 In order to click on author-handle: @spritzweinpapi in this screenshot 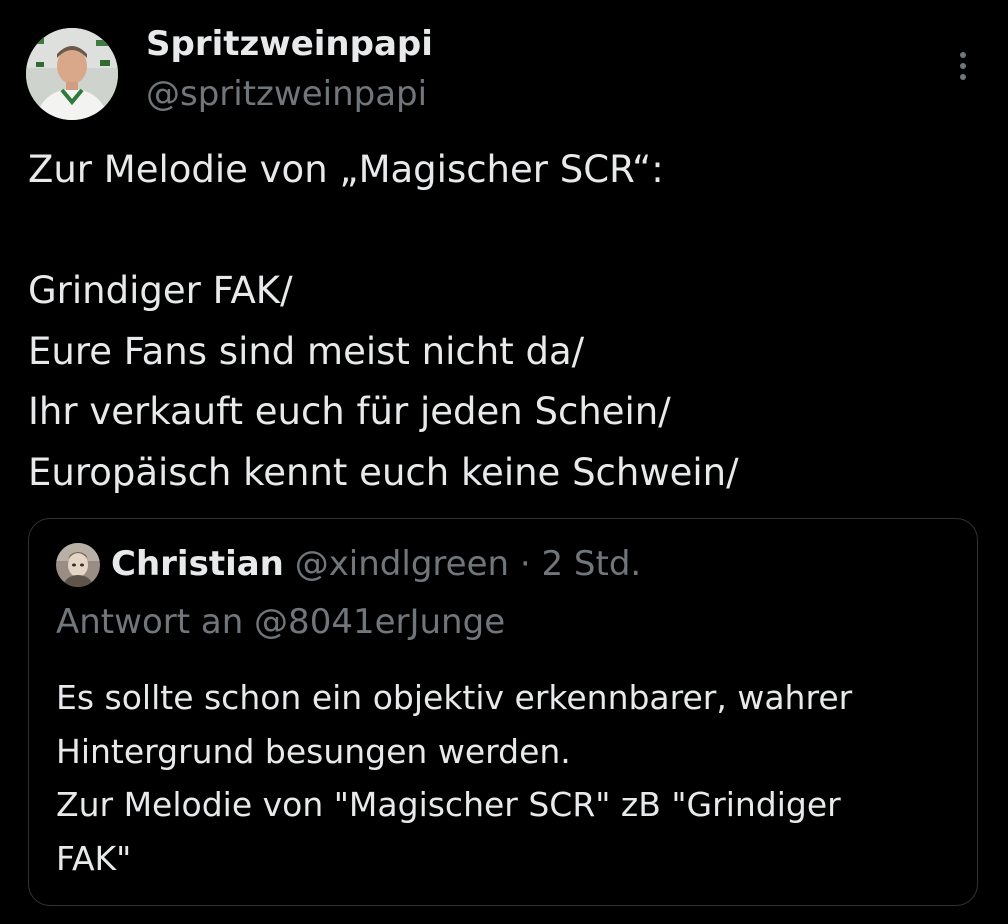, I will do `click(286, 94)`.